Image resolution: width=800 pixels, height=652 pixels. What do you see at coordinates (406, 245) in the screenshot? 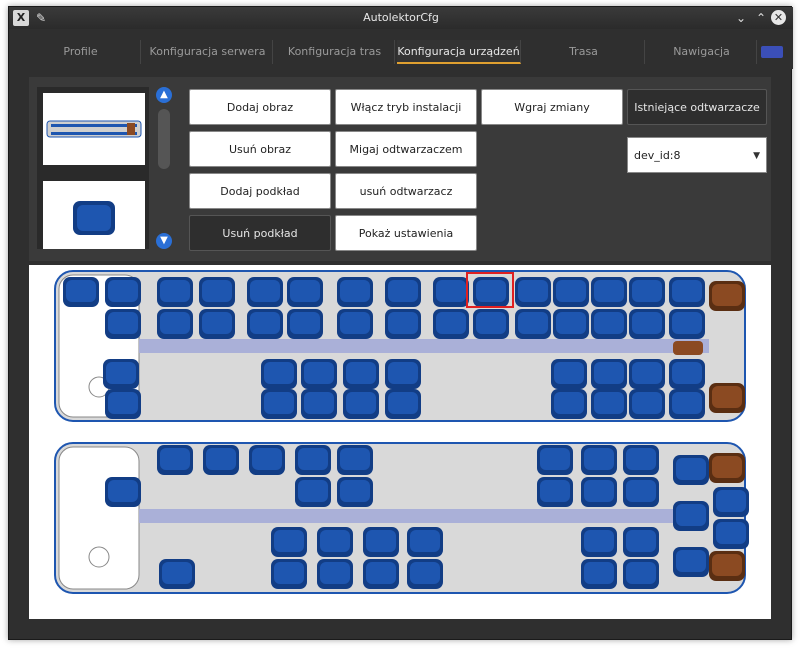
I see `show-server-settings-button: Pokaż ustawienia serwera` at bounding box center [406, 245].